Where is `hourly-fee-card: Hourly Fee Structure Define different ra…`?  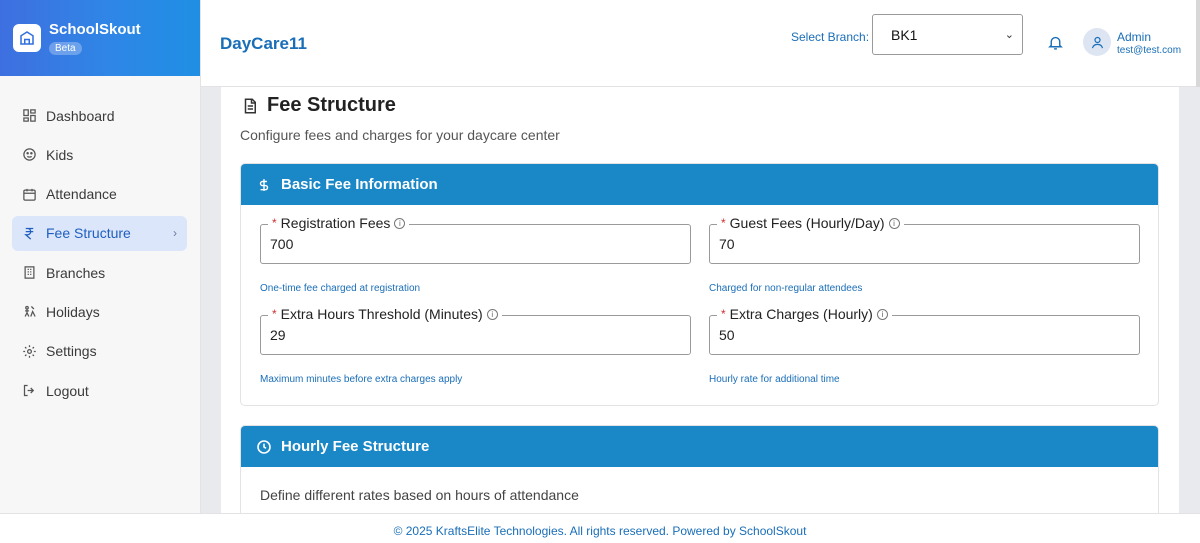
hourly-fee-card: Hourly Fee Structure Define different ra… is located at coordinates (699, 469).